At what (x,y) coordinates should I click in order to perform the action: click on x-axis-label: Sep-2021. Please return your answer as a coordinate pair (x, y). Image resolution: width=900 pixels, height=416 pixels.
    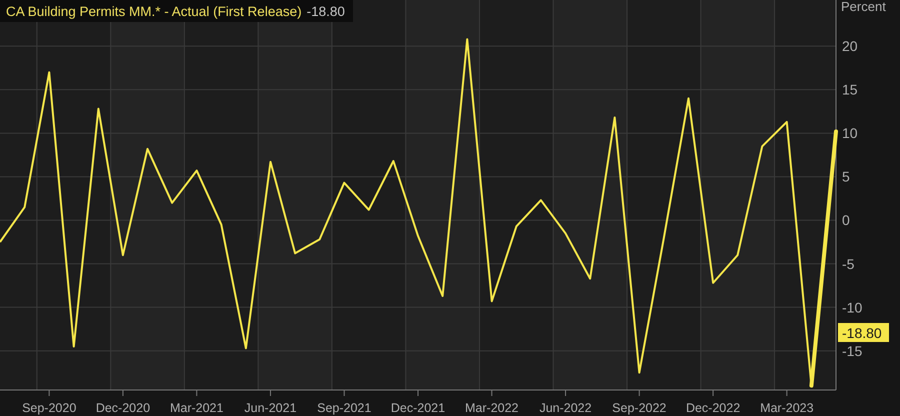
    Looking at the image, I should click on (344, 408).